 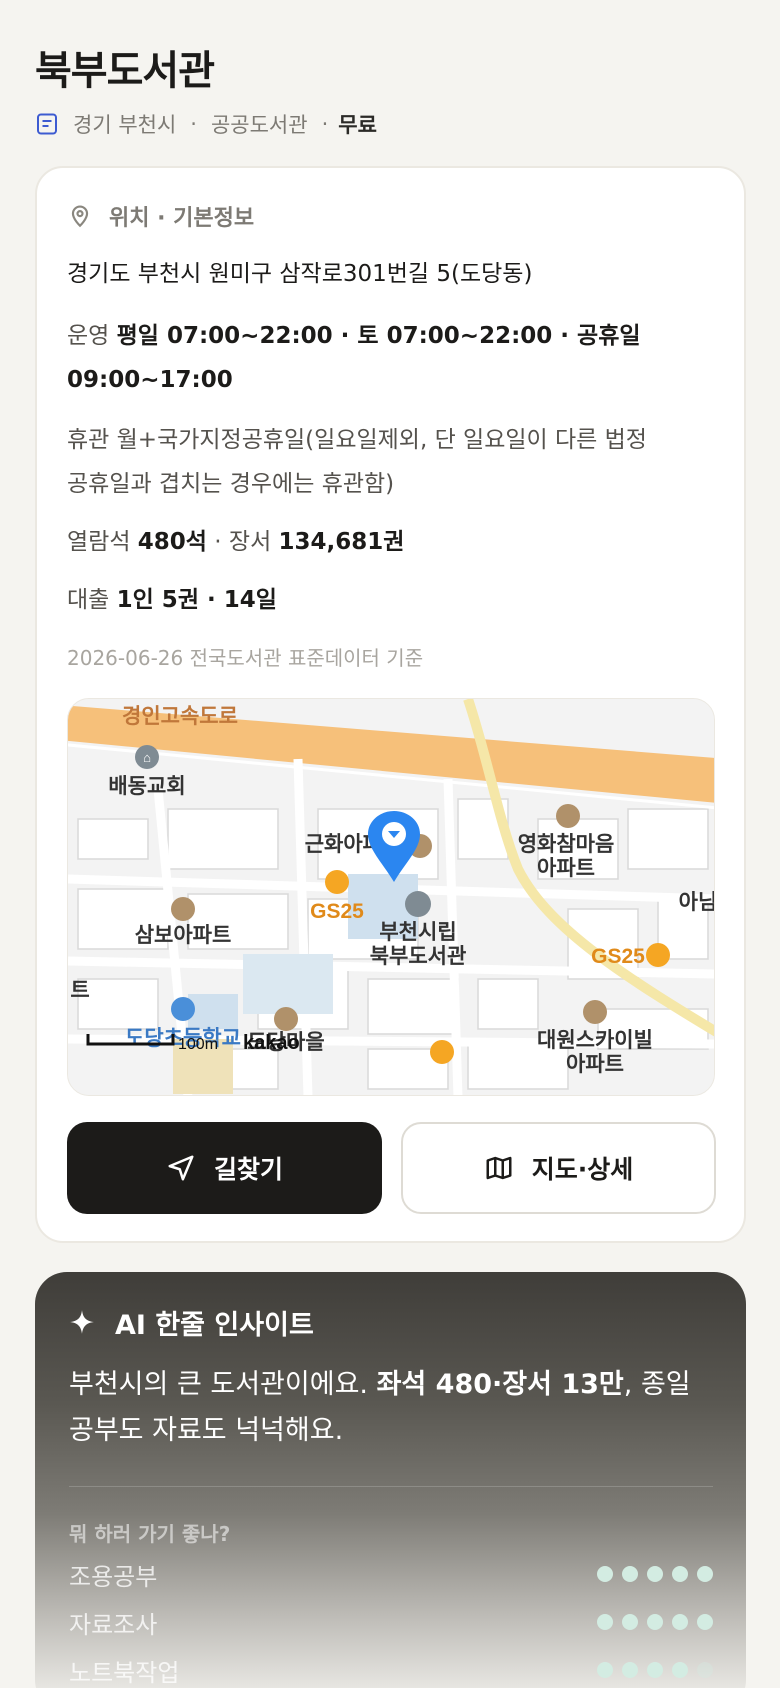 What do you see at coordinates (47, 124) in the screenshot?
I see `document-icon` at bounding box center [47, 124].